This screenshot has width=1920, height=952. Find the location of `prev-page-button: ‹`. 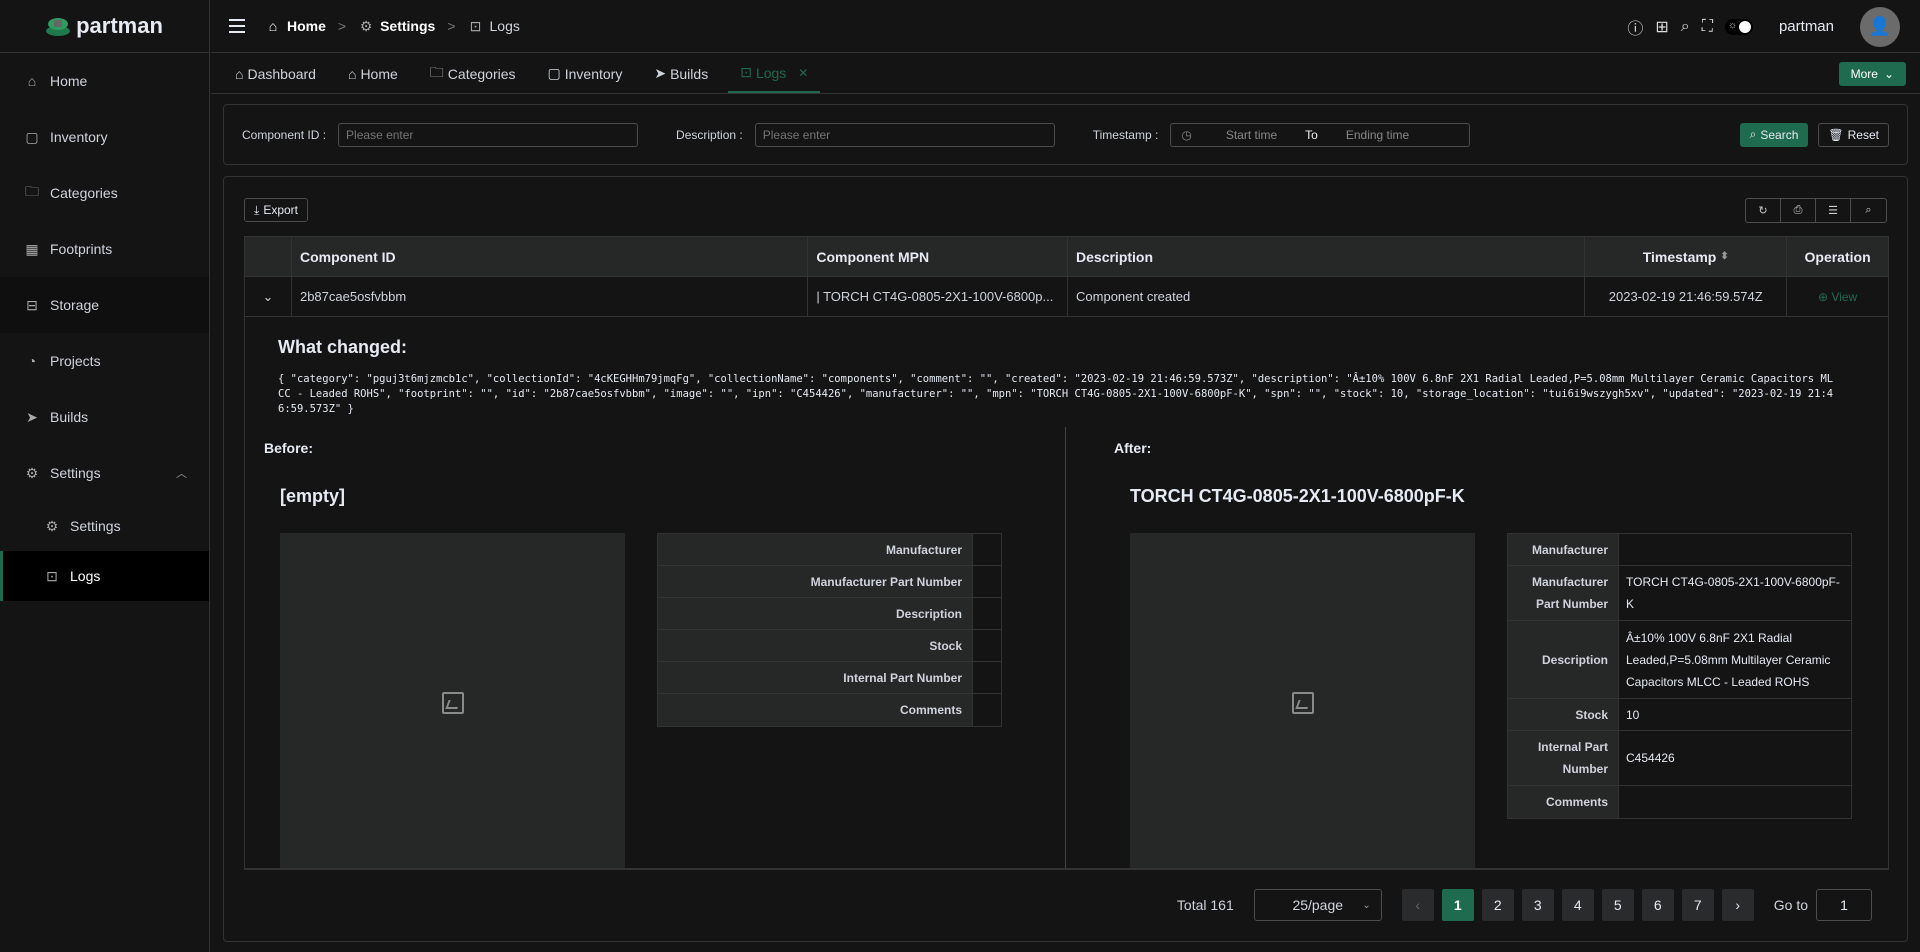

prev-page-button: ‹ is located at coordinates (1417, 905).